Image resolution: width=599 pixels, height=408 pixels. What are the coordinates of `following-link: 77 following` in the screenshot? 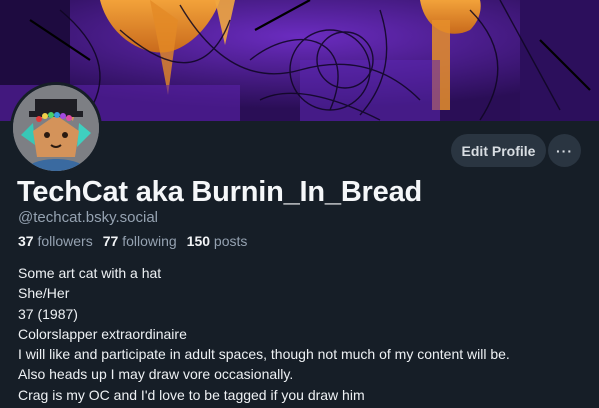 It's located at (140, 241).